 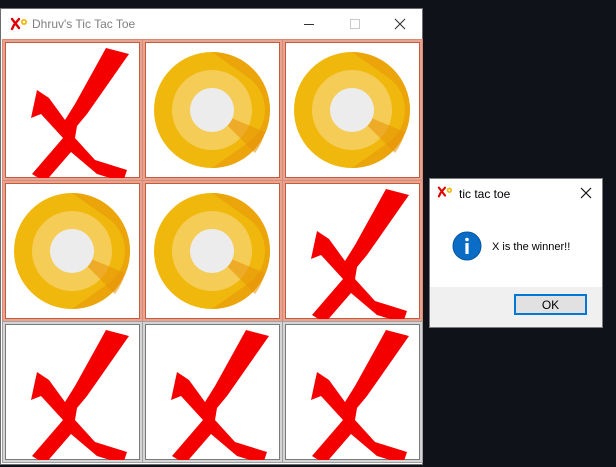 What do you see at coordinates (516, 193) in the screenshot?
I see `dialog-titlebar: tic tac toe` at bounding box center [516, 193].